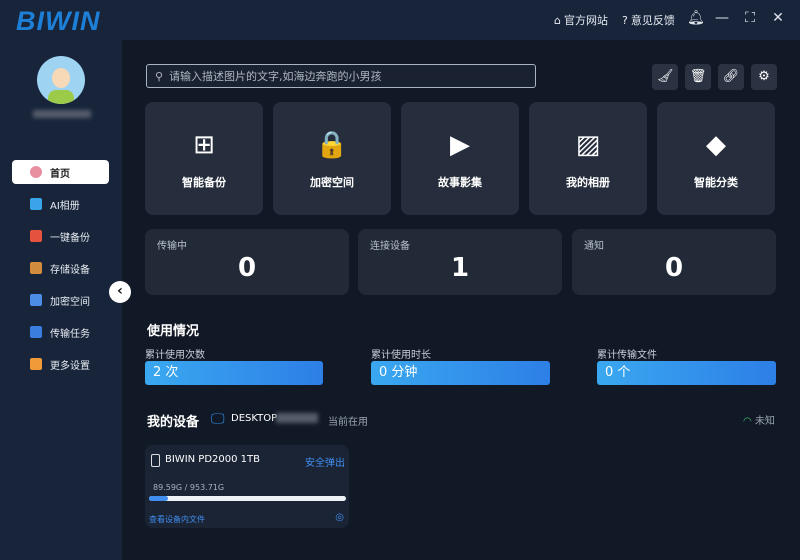 Image resolution: width=800 pixels, height=560 pixels. Describe the element at coordinates (155, 460) in the screenshot. I see `drive-icon` at that location.